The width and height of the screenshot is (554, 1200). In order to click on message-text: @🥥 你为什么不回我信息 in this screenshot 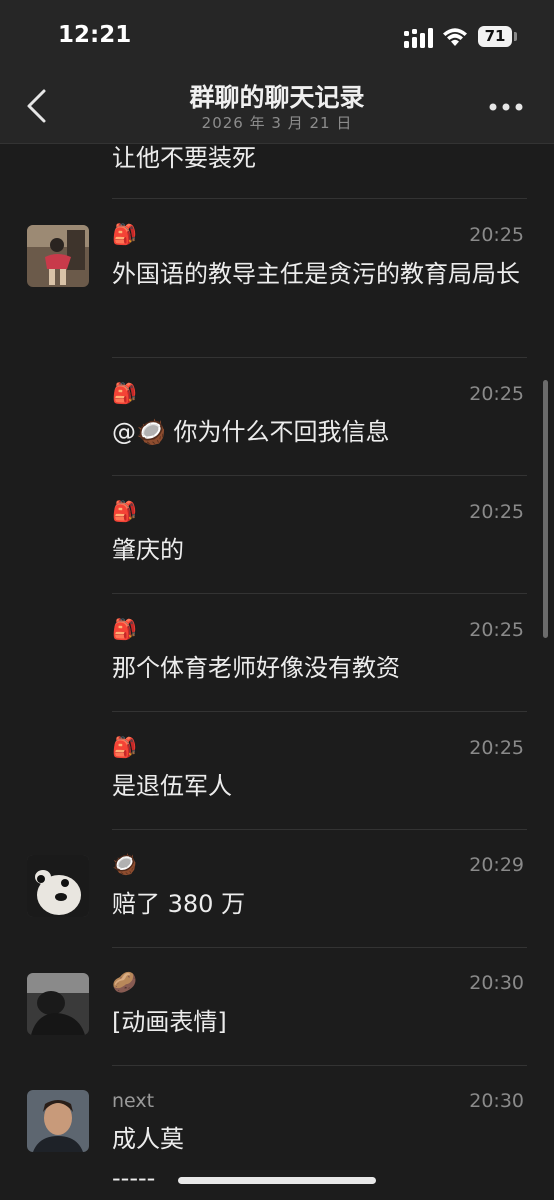, I will do `click(319, 432)`.